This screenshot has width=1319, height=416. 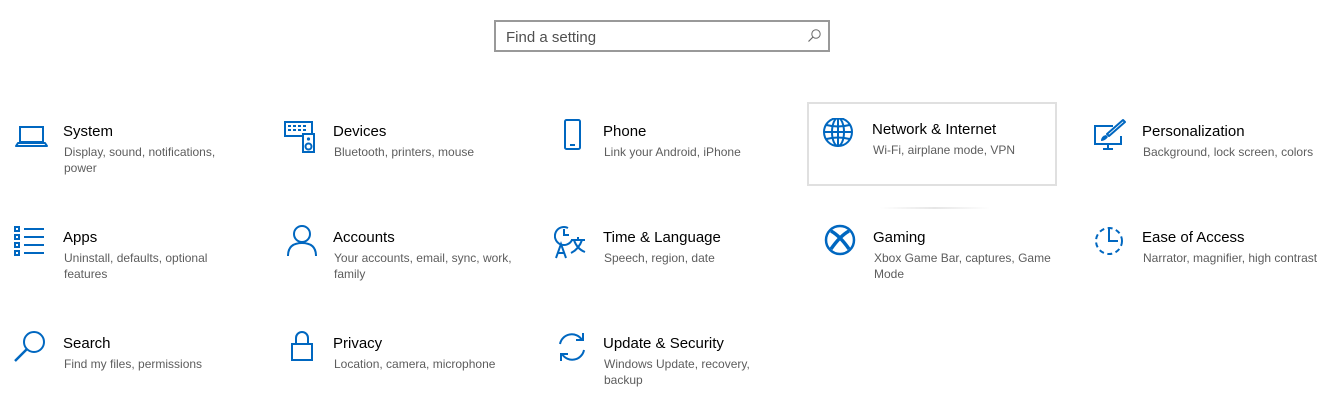 What do you see at coordinates (840, 136) in the screenshot?
I see `globe-icon` at bounding box center [840, 136].